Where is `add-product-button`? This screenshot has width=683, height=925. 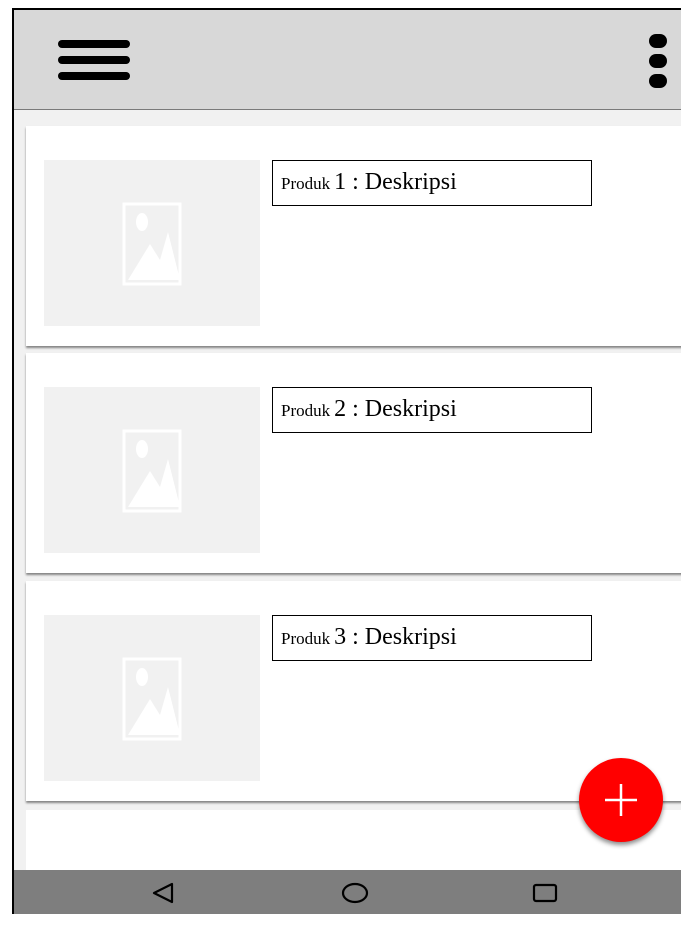
add-product-button is located at coordinates (621, 800).